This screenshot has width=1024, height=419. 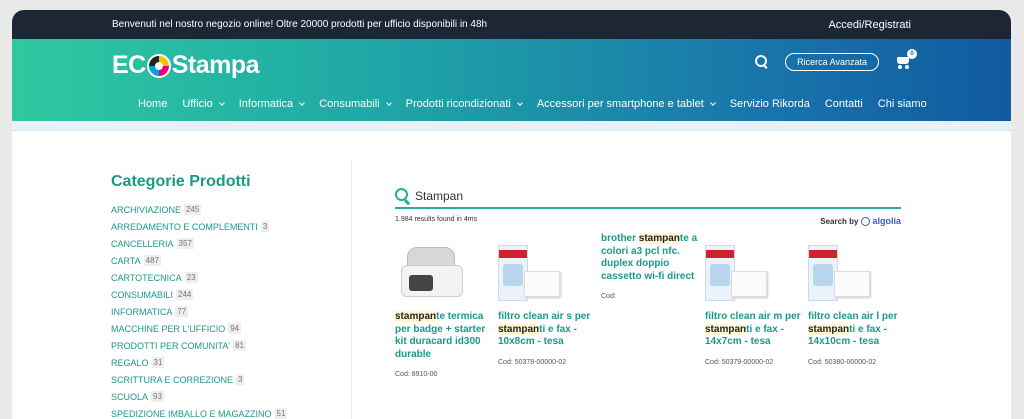 I want to click on nav-item-label: Ufficio, so click(x=197, y=104).